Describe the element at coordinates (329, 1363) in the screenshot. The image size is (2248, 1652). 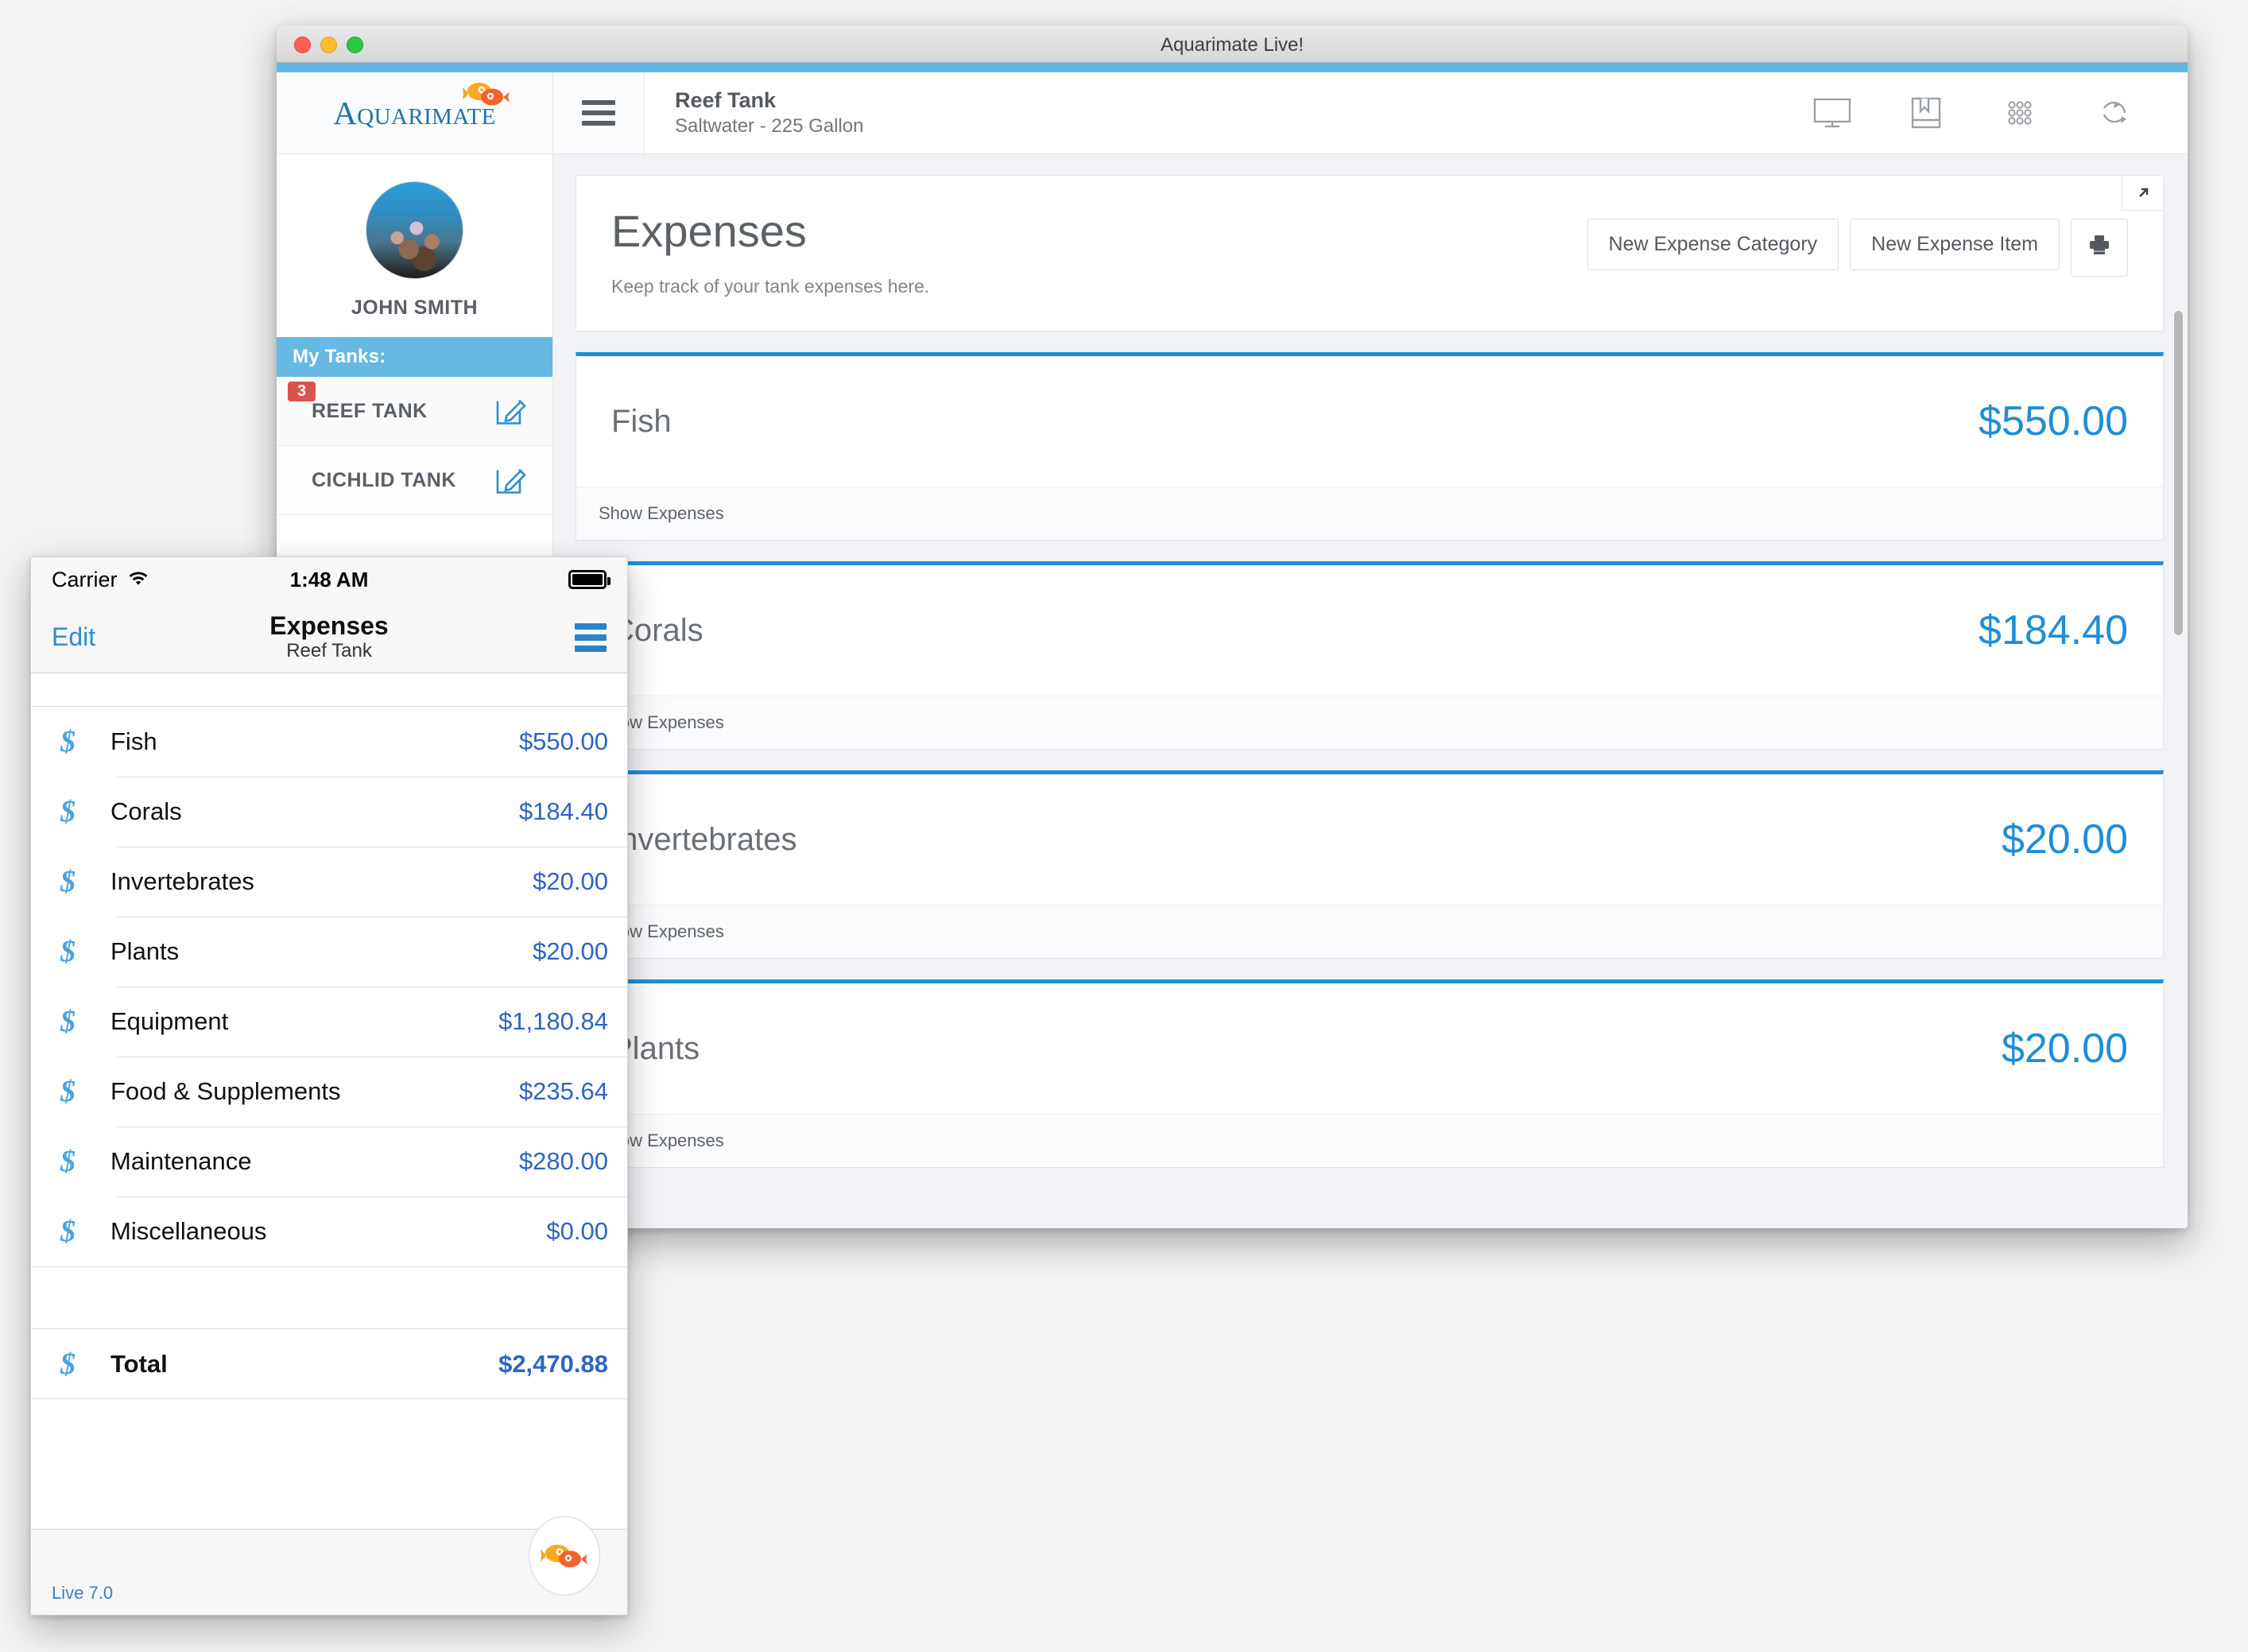
I see `expense-total-row: $ Total $2,470.88` at that location.